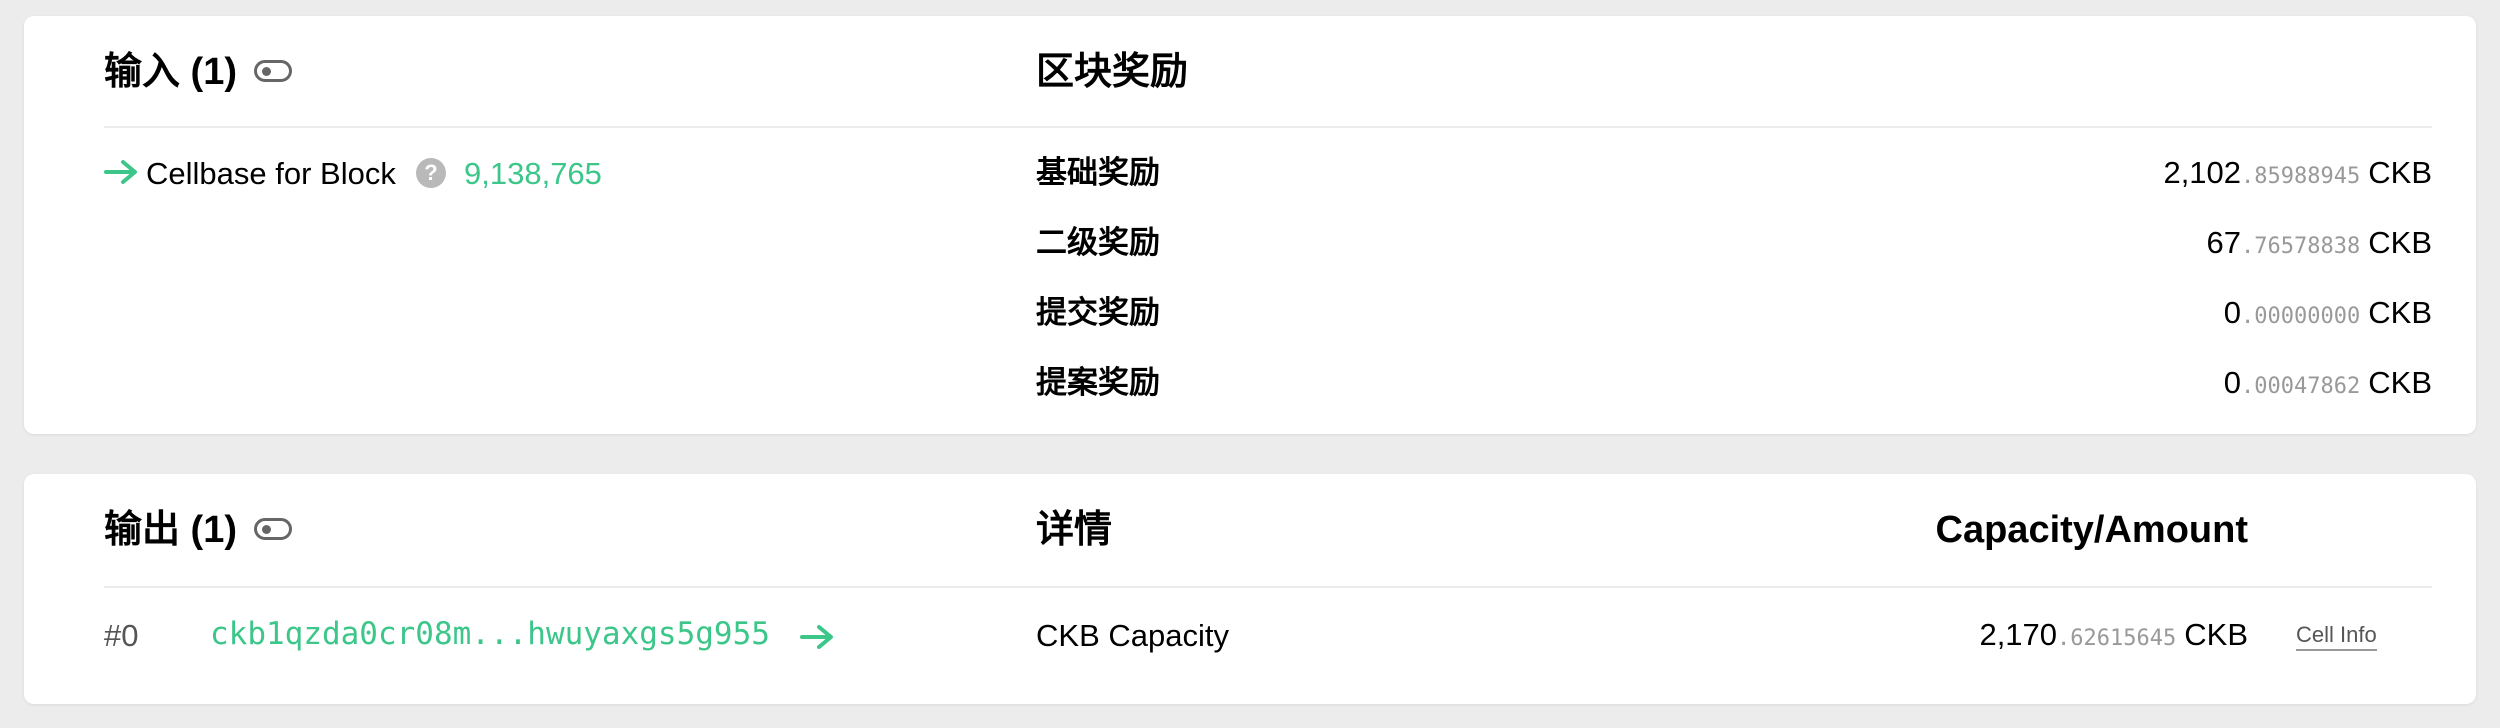 This screenshot has width=2500, height=728. I want to click on output-index: #0, so click(121, 635).